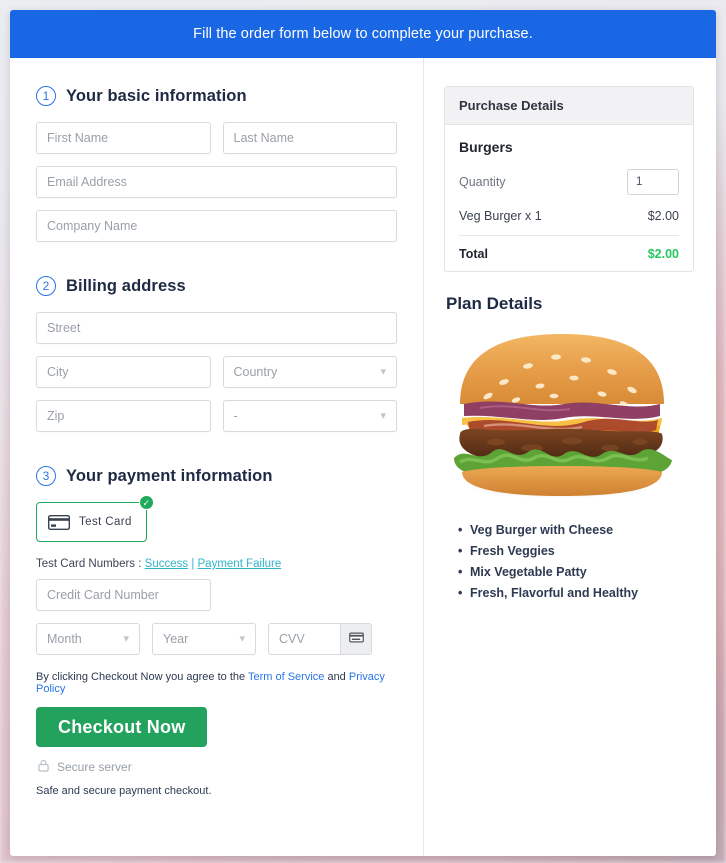 This screenshot has height=863, width=726. Describe the element at coordinates (663, 216) in the screenshot. I see `line-item-amount: $2.00` at that location.